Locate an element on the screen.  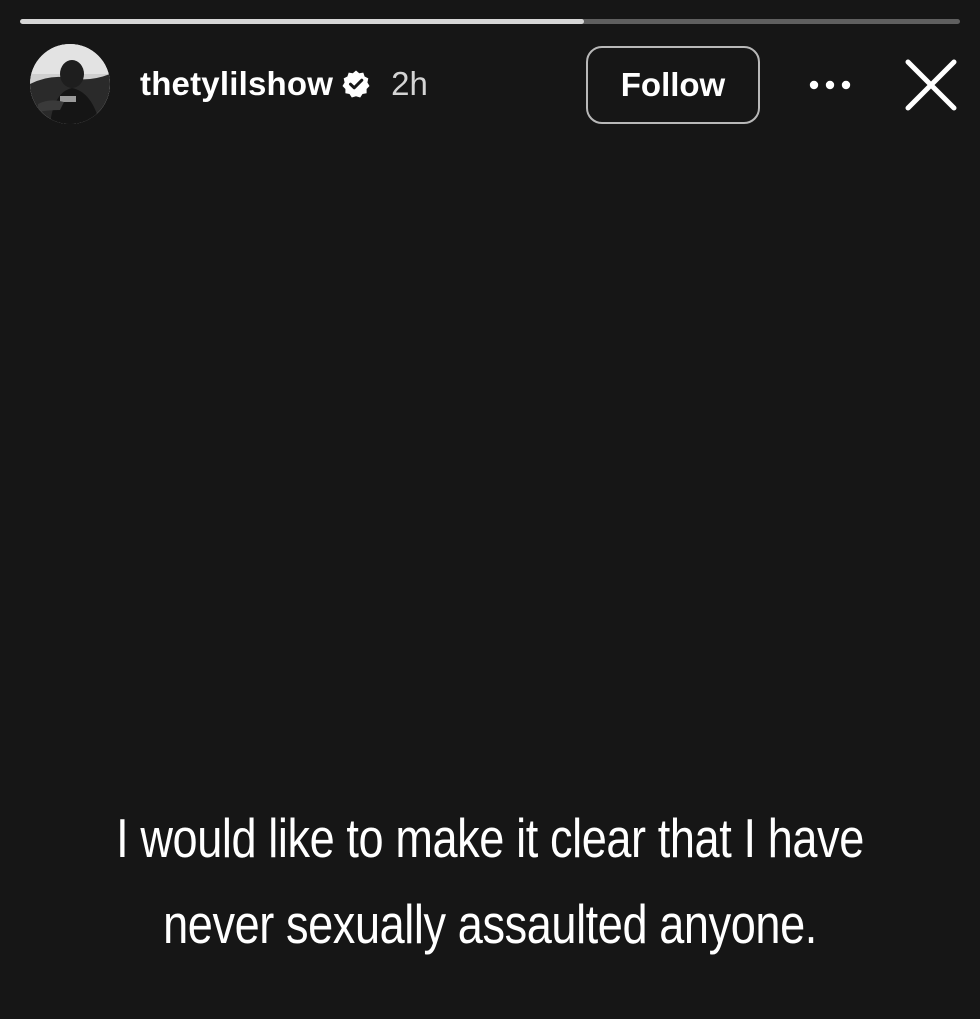
avatar-image is located at coordinates (70, 84).